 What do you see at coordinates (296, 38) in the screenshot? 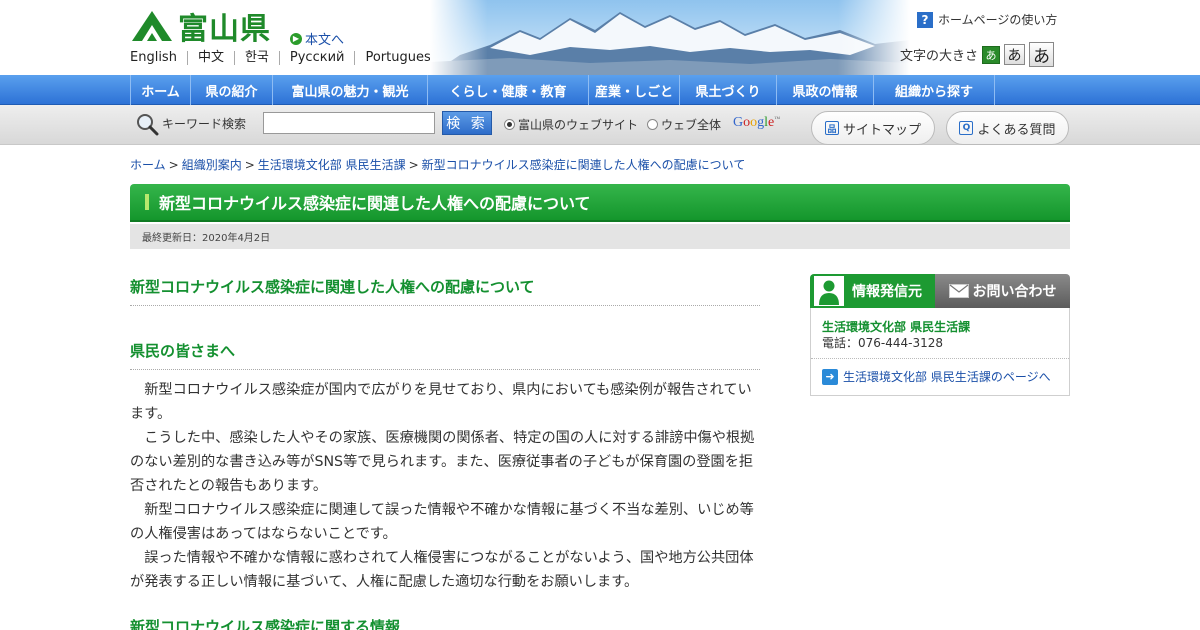
I see `play-arrow-icon: ▶` at bounding box center [296, 38].